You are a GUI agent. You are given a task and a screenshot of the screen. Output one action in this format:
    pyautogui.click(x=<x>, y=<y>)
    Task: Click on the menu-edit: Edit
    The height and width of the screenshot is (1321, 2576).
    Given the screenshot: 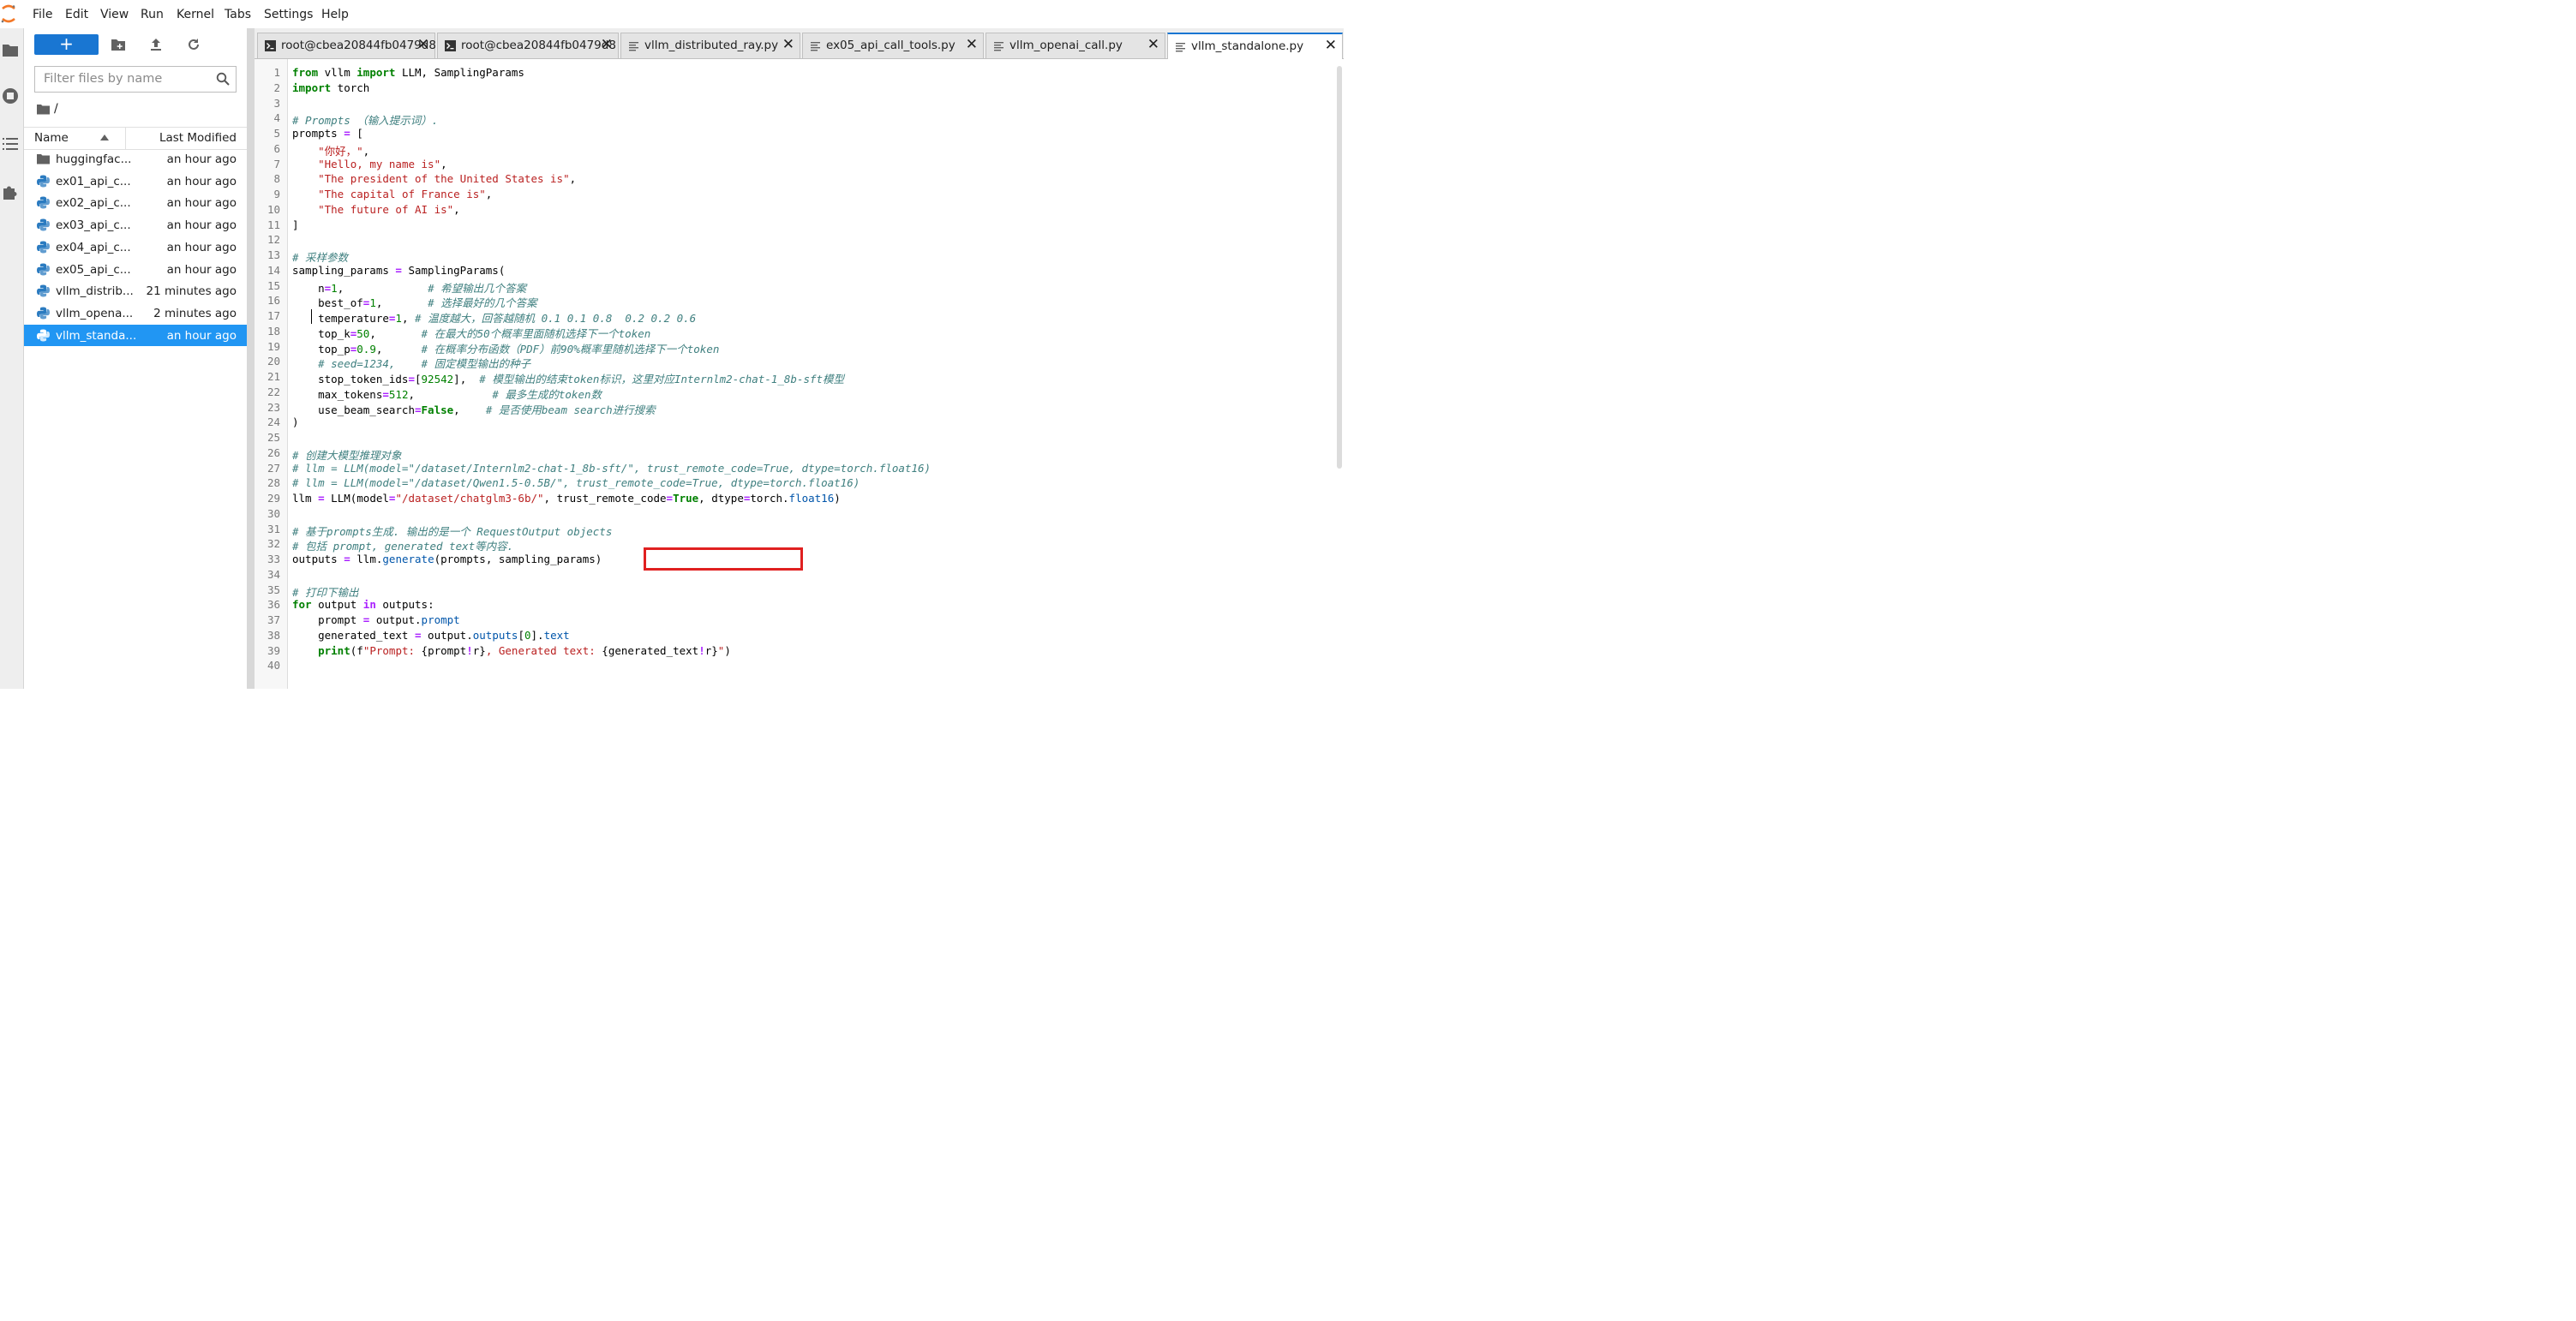 What is the action you would take?
    pyautogui.click(x=76, y=14)
    